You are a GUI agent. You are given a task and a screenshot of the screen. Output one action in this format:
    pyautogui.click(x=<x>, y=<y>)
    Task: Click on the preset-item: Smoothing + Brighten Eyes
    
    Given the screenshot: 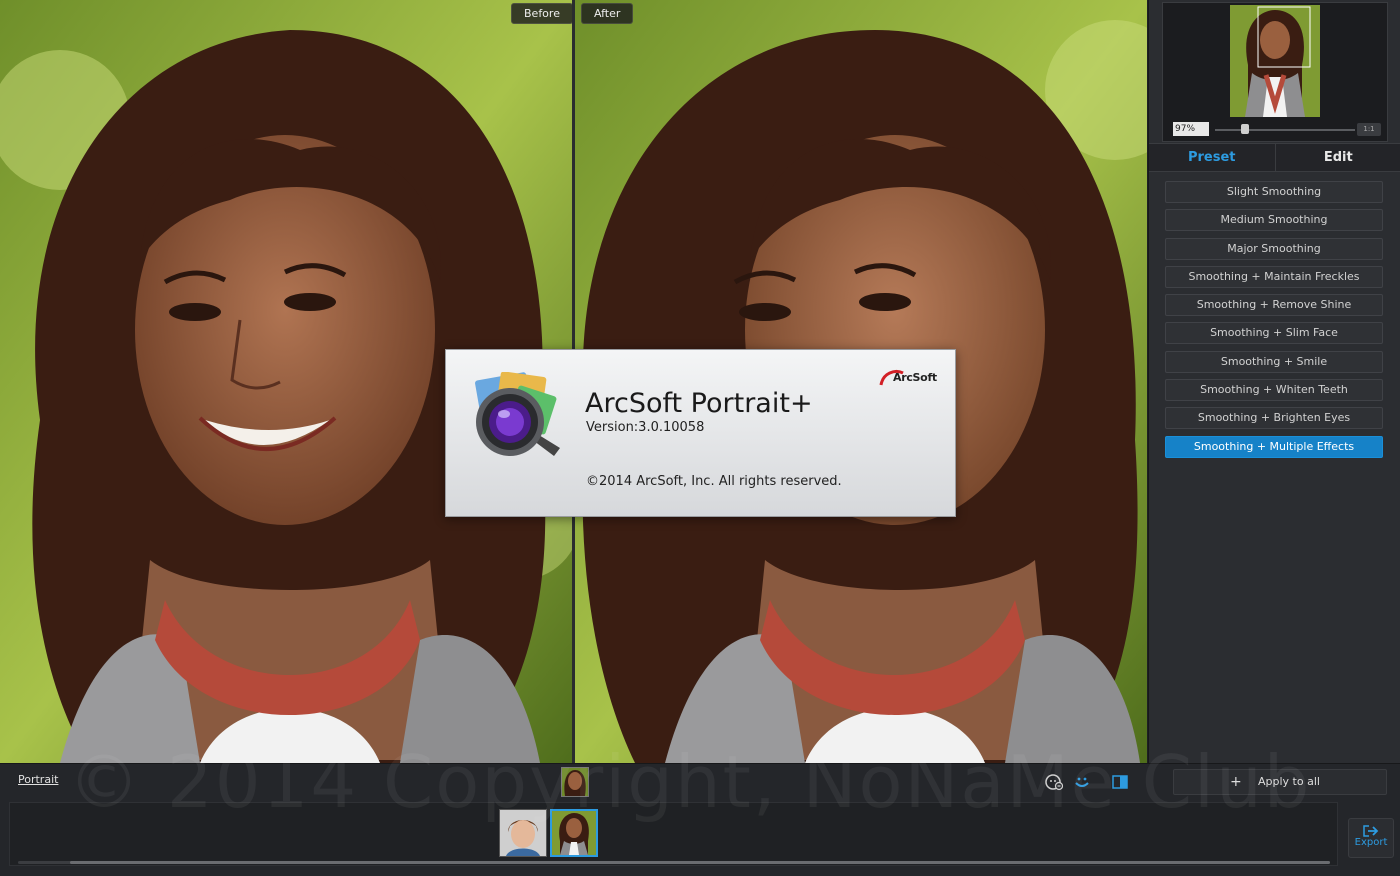 What is the action you would take?
    pyautogui.click(x=1274, y=418)
    